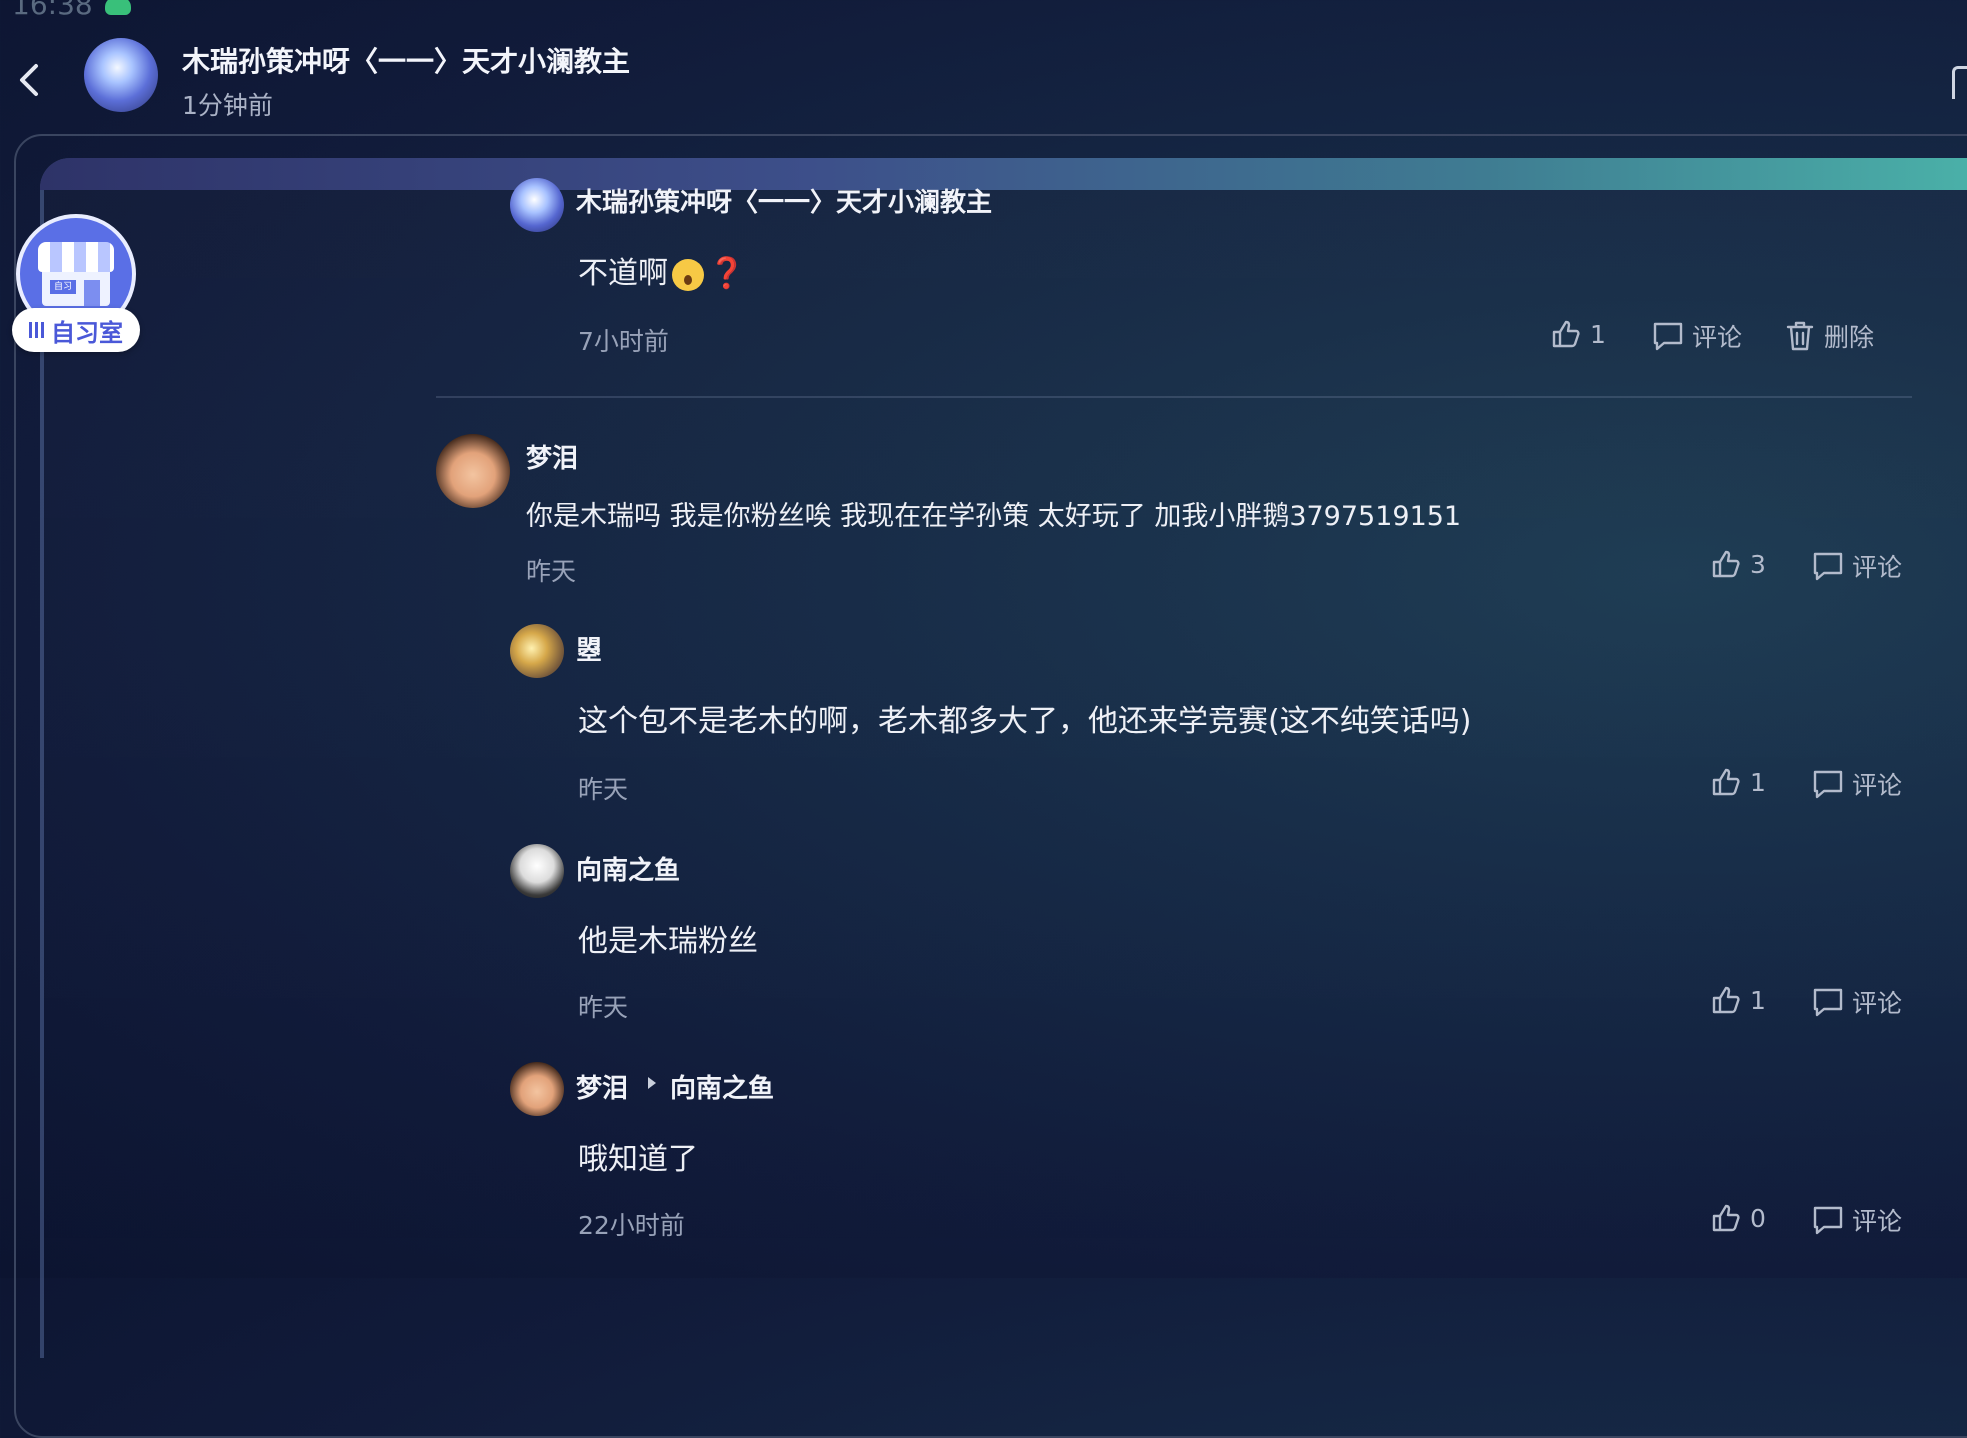 The height and width of the screenshot is (1438, 1967). What do you see at coordinates (1959, 82) in the screenshot?
I see `share-icon` at bounding box center [1959, 82].